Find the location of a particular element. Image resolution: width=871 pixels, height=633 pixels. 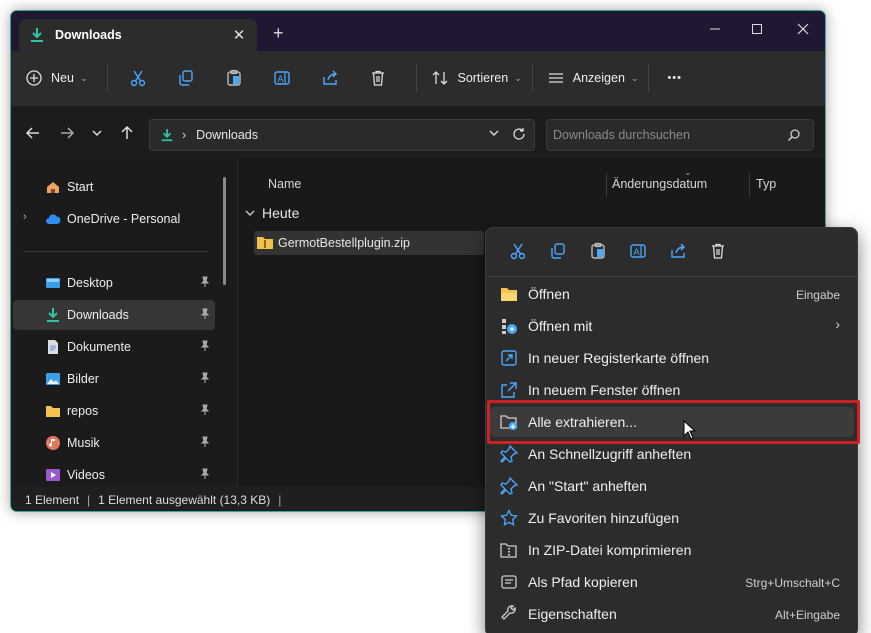

delete-button is located at coordinates (378, 78).